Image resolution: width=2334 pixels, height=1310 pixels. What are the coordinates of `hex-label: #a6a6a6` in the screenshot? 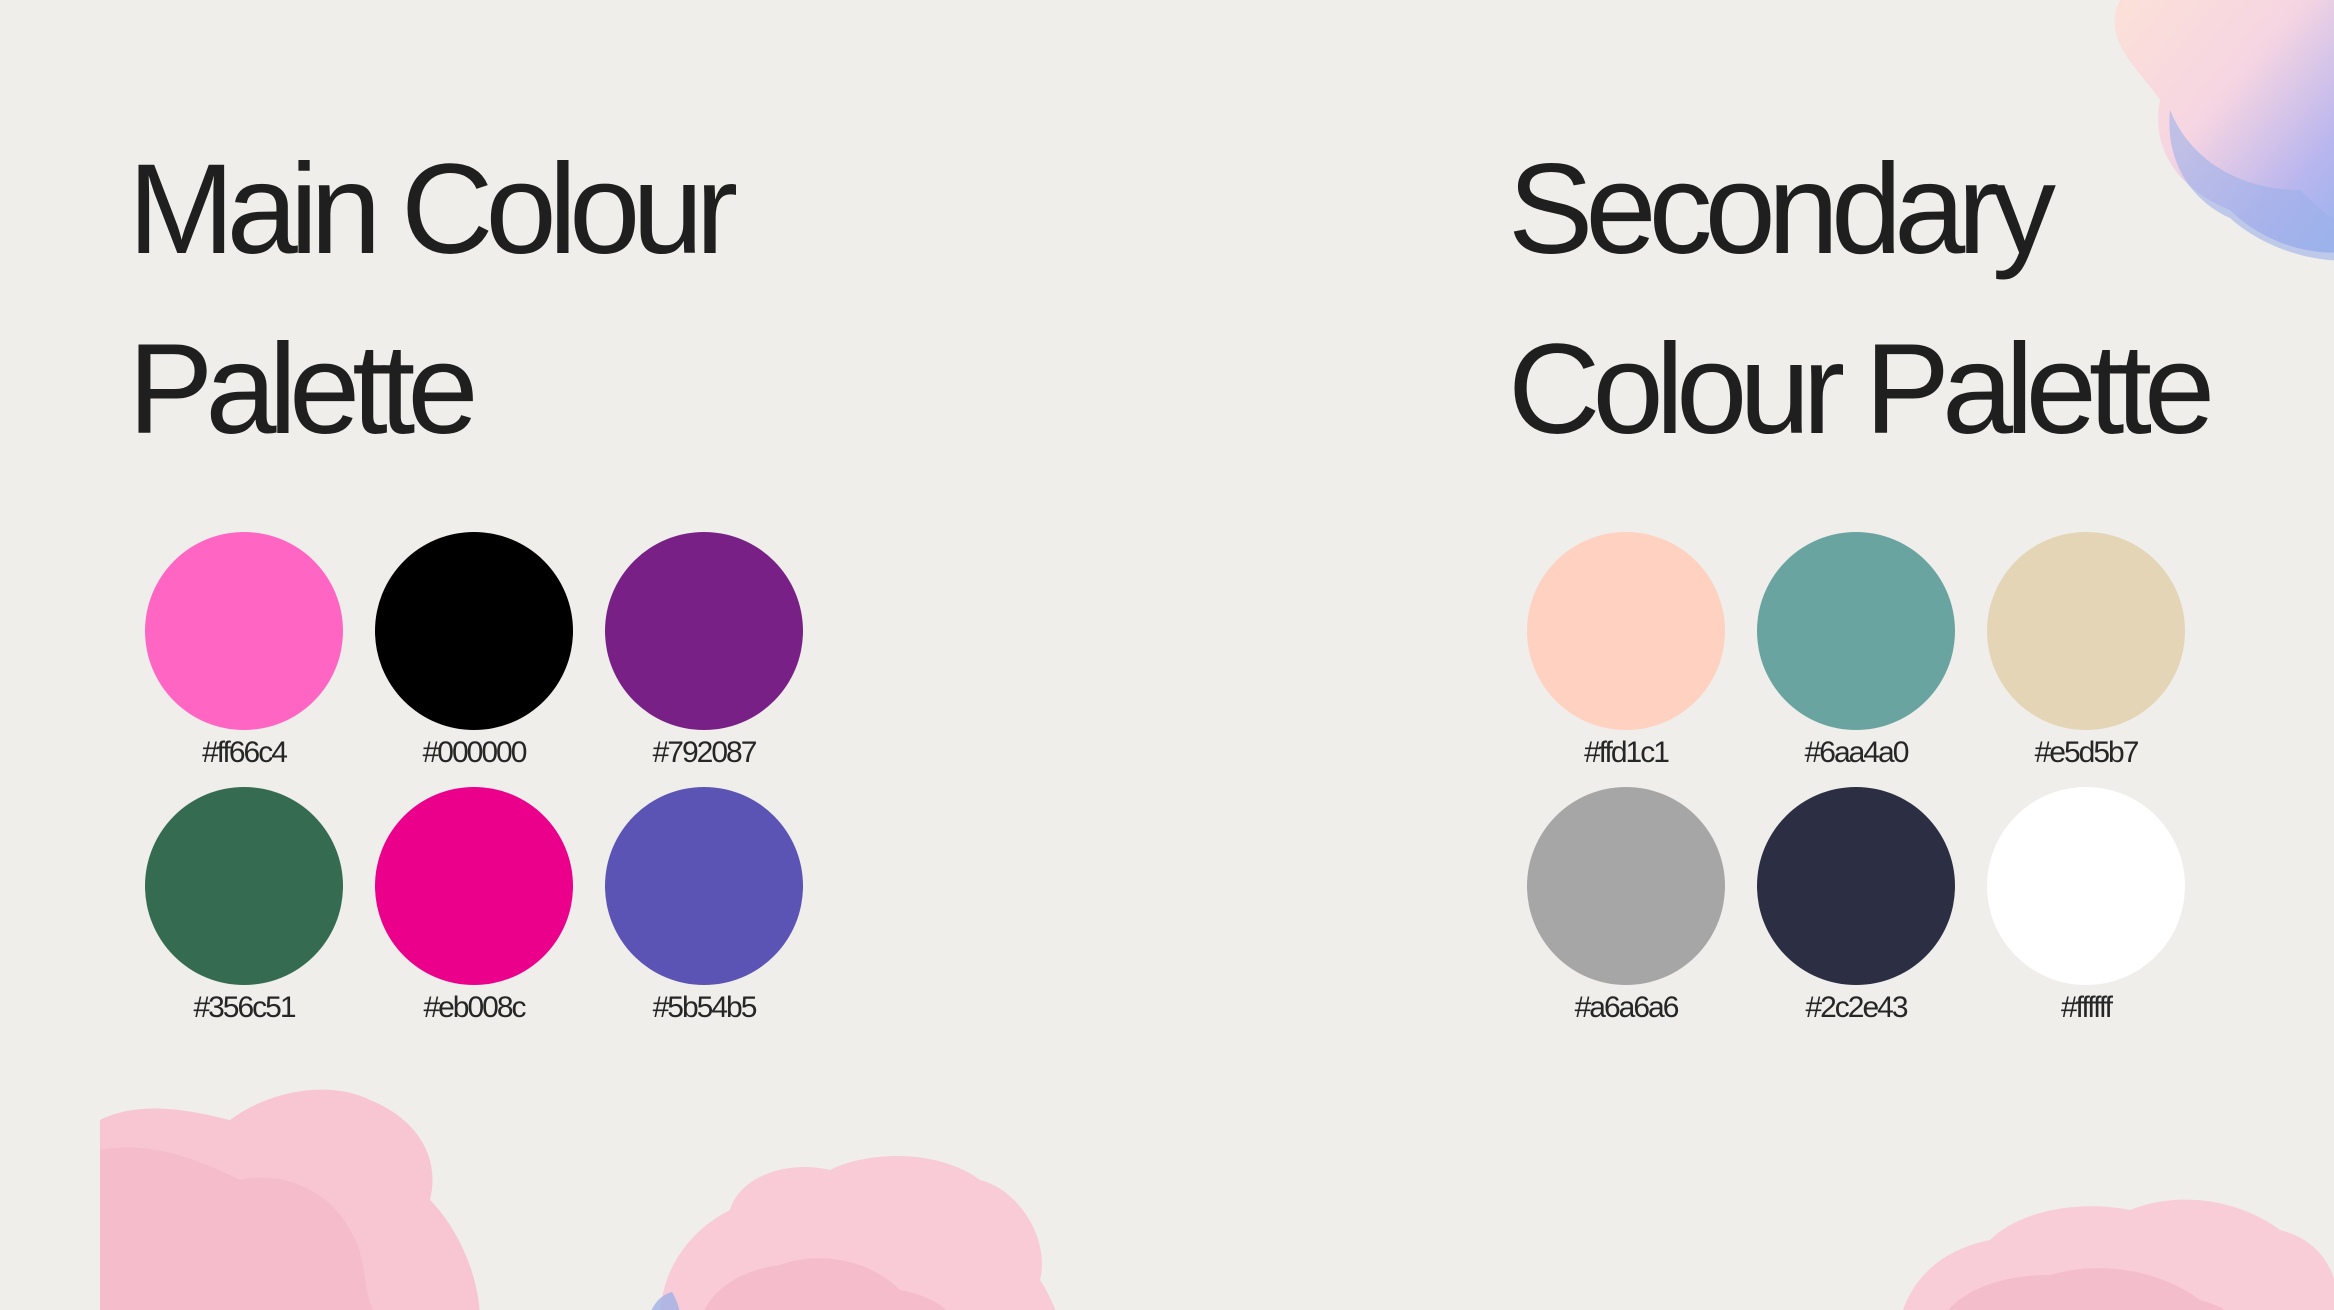 It's located at (1627, 1007).